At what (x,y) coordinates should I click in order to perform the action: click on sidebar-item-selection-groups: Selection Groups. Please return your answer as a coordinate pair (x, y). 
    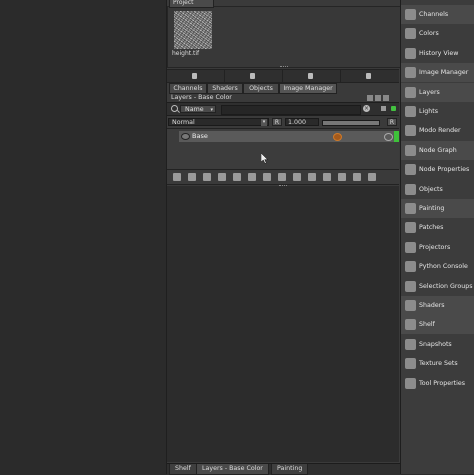
    Looking at the image, I should click on (437, 286).